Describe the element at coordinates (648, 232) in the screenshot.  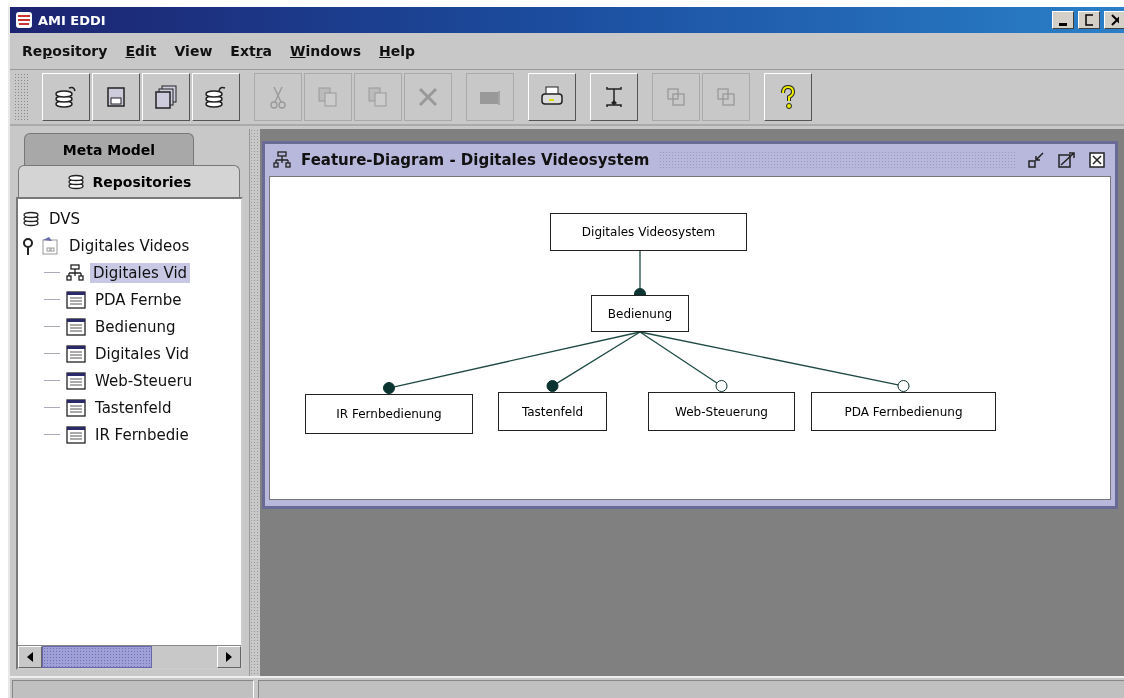
I see `feature-node: Digitales Videosystem` at that location.